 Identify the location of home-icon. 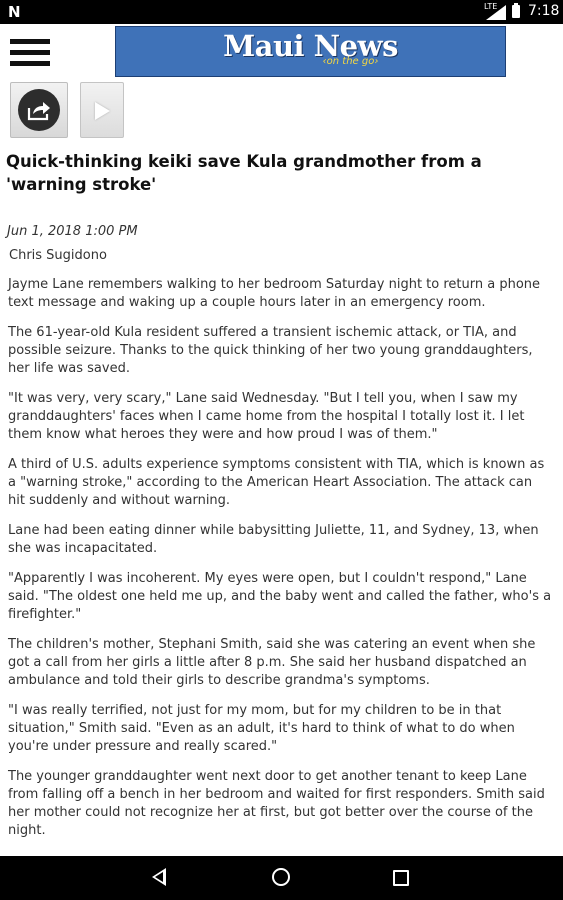
(281, 877).